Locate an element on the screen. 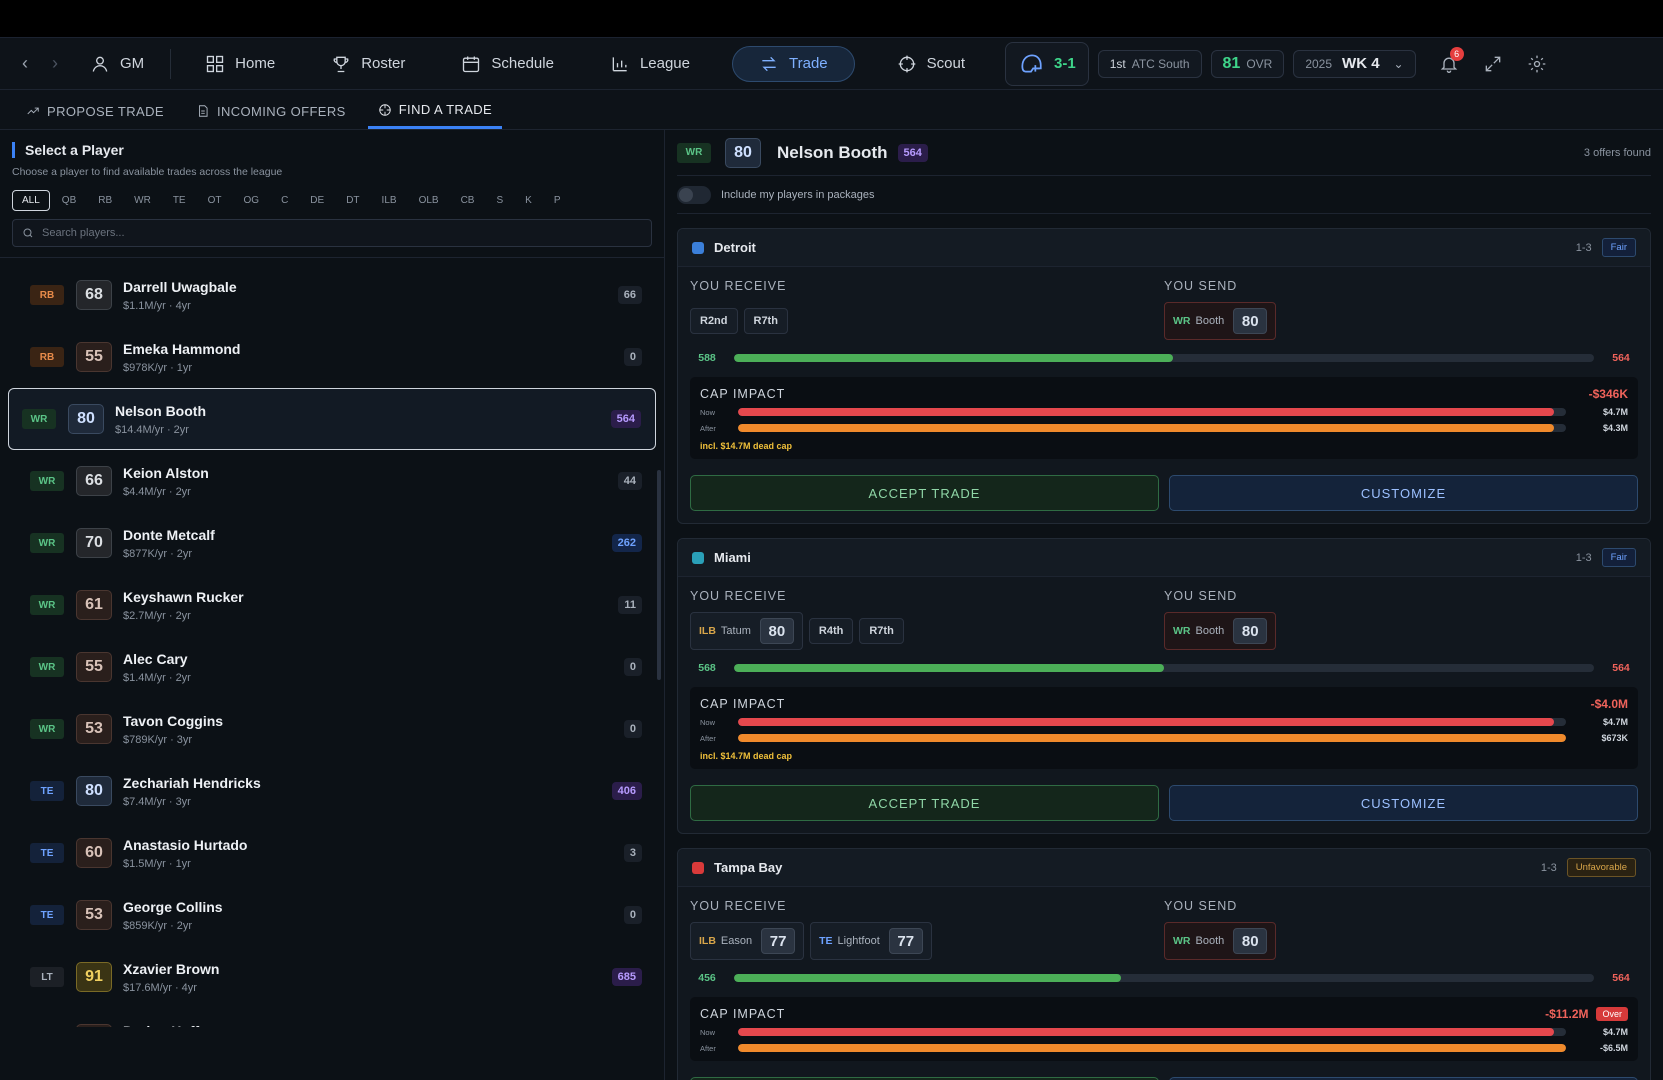 The height and width of the screenshot is (1080, 1663). tab-find-a-trade: FIND A TRADE is located at coordinates (435, 111).